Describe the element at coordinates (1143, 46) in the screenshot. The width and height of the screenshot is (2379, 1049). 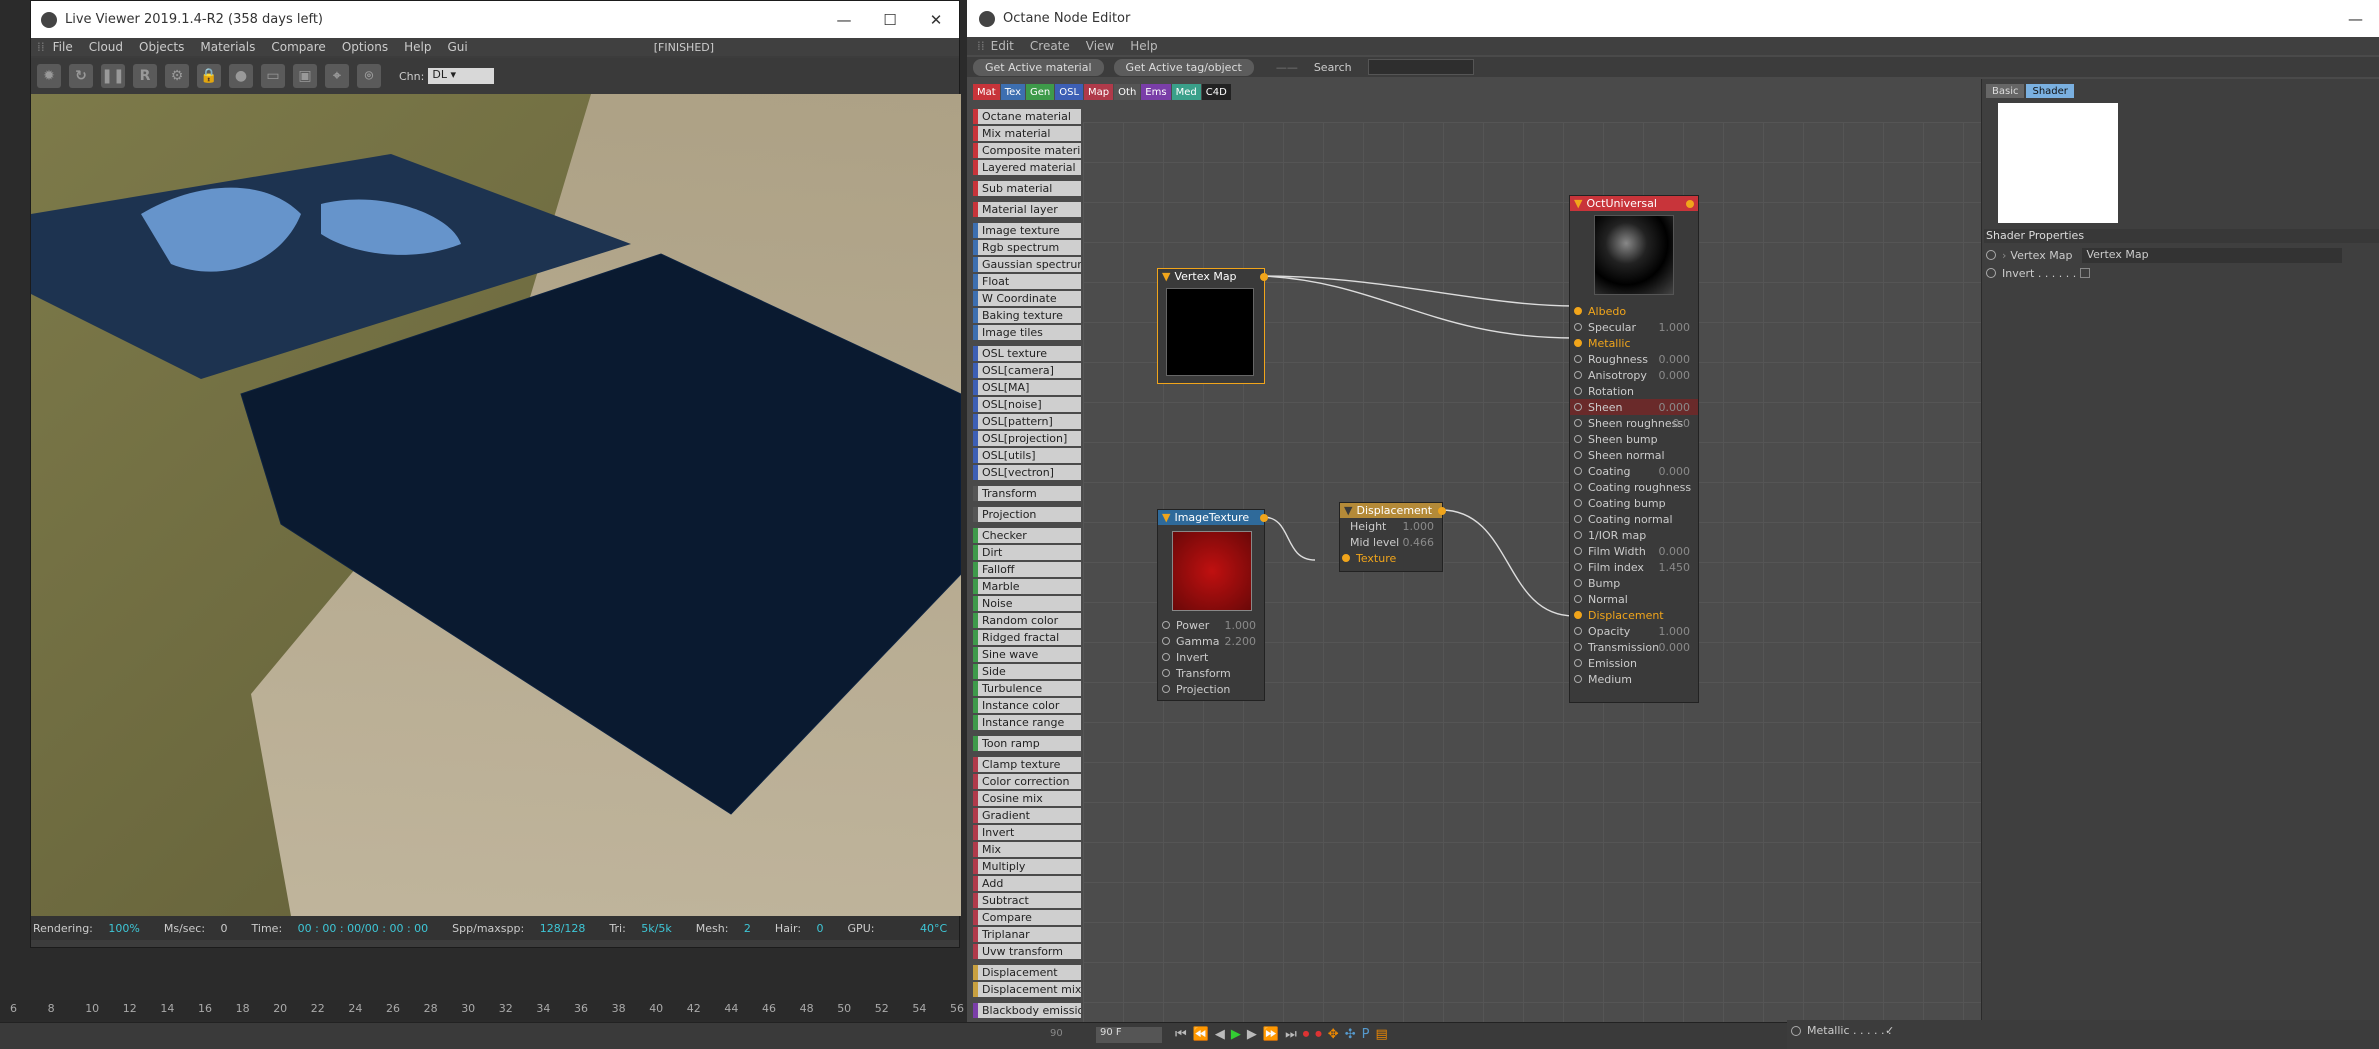
I see `menu-help: Help` at that location.